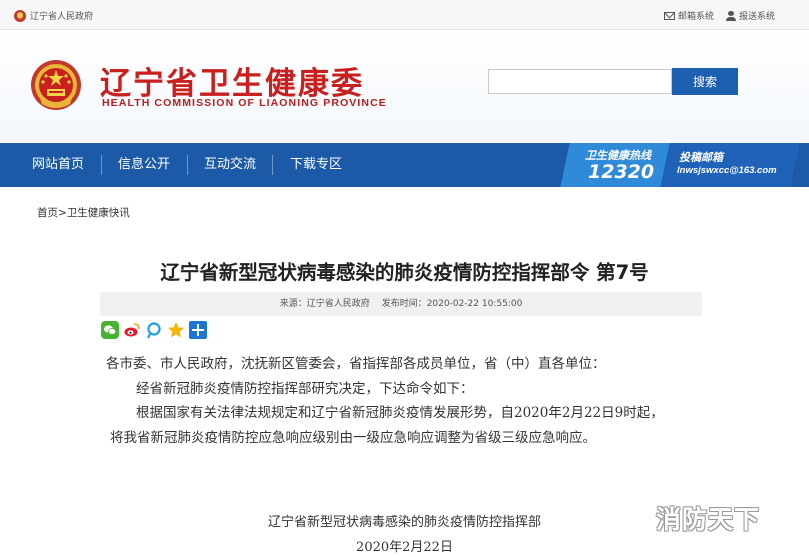 The height and width of the screenshot is (557, 809). Describe the element at coordinates (62, 17) in the screenshot. I see `gov-link-label: 辽宁省人民政府` at that location.